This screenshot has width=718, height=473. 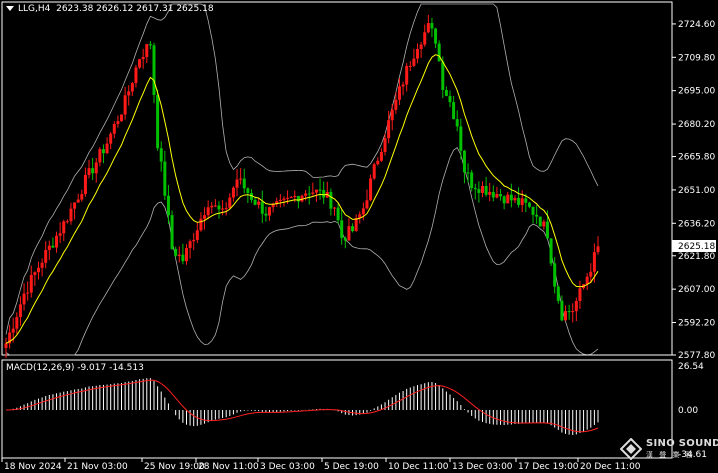 What do you see at coordinates (174, 467) in the screenshot?
I see `time-tick-label: 25 Nov 19:00` at bounding box center [174, 467].